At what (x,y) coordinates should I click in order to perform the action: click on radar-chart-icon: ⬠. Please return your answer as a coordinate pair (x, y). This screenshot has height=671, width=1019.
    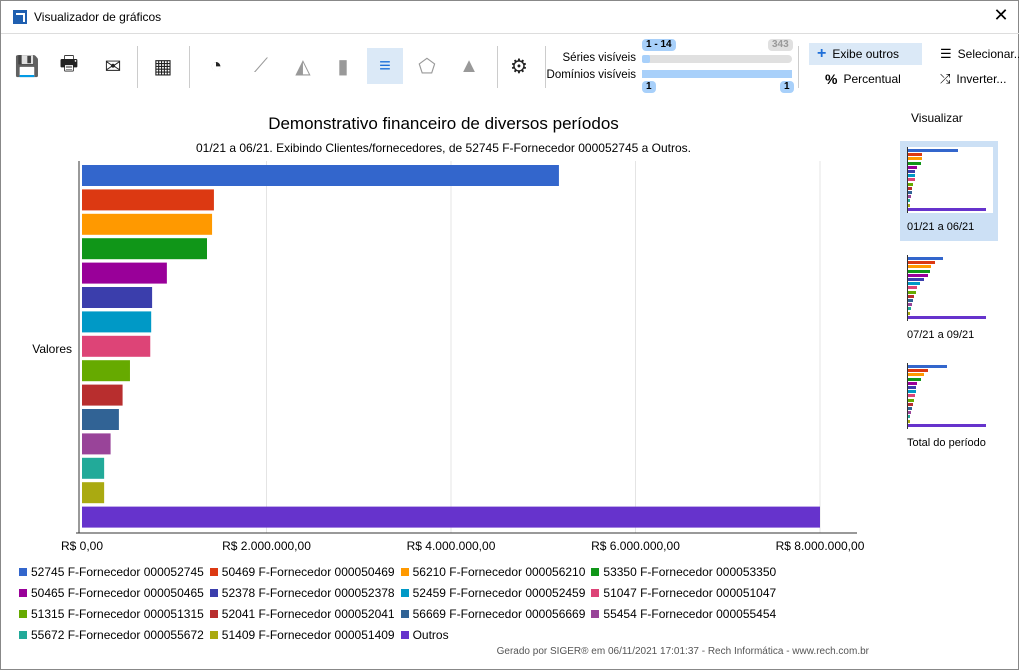
    Looking at the image, I should click on (427, 66).